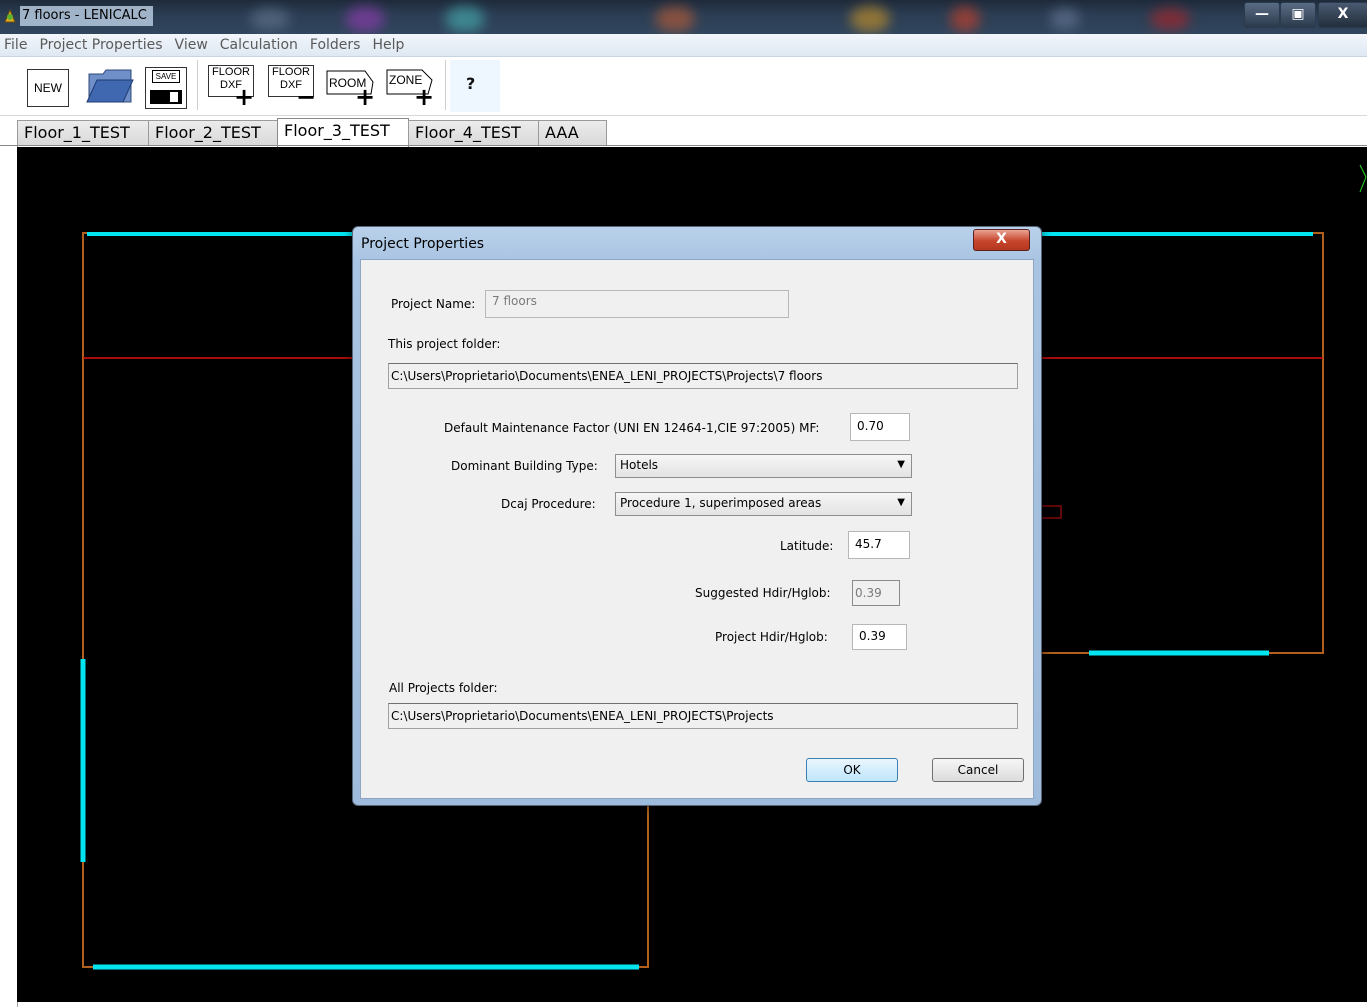 The height and width of the screenshot is (1007, 1367). Describe the element at coordinates (1363, 178) in the screenshot. I see `north-arrow-icon` at that location.